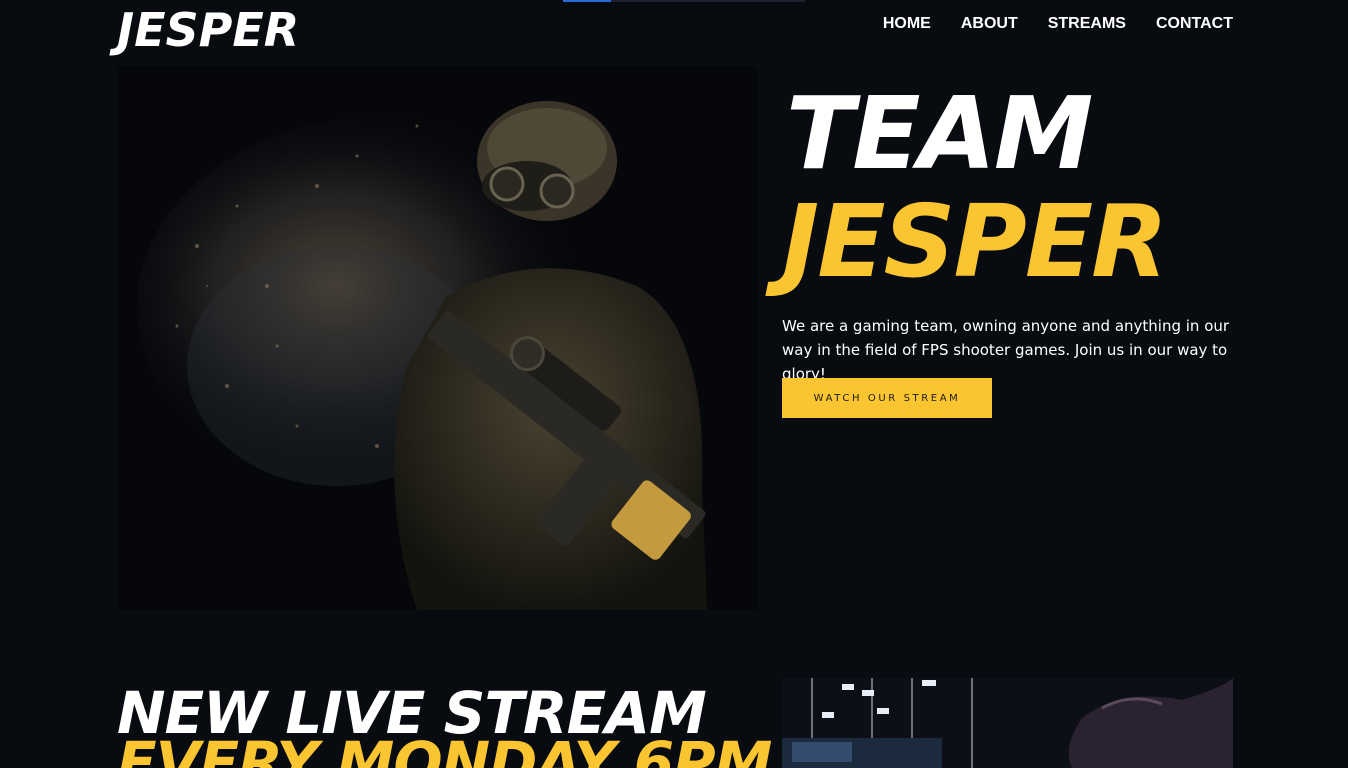  I want to click on gaming-arena-photo-icon, so click(1007, 723).